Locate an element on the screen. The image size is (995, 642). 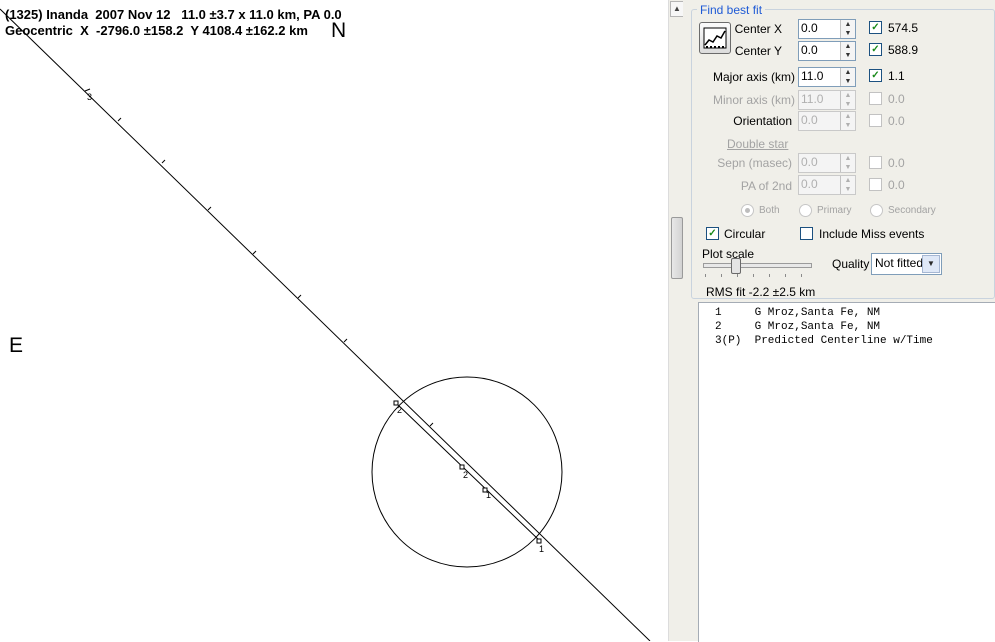
fit-chart-icon is located at coordinates (715, 38).